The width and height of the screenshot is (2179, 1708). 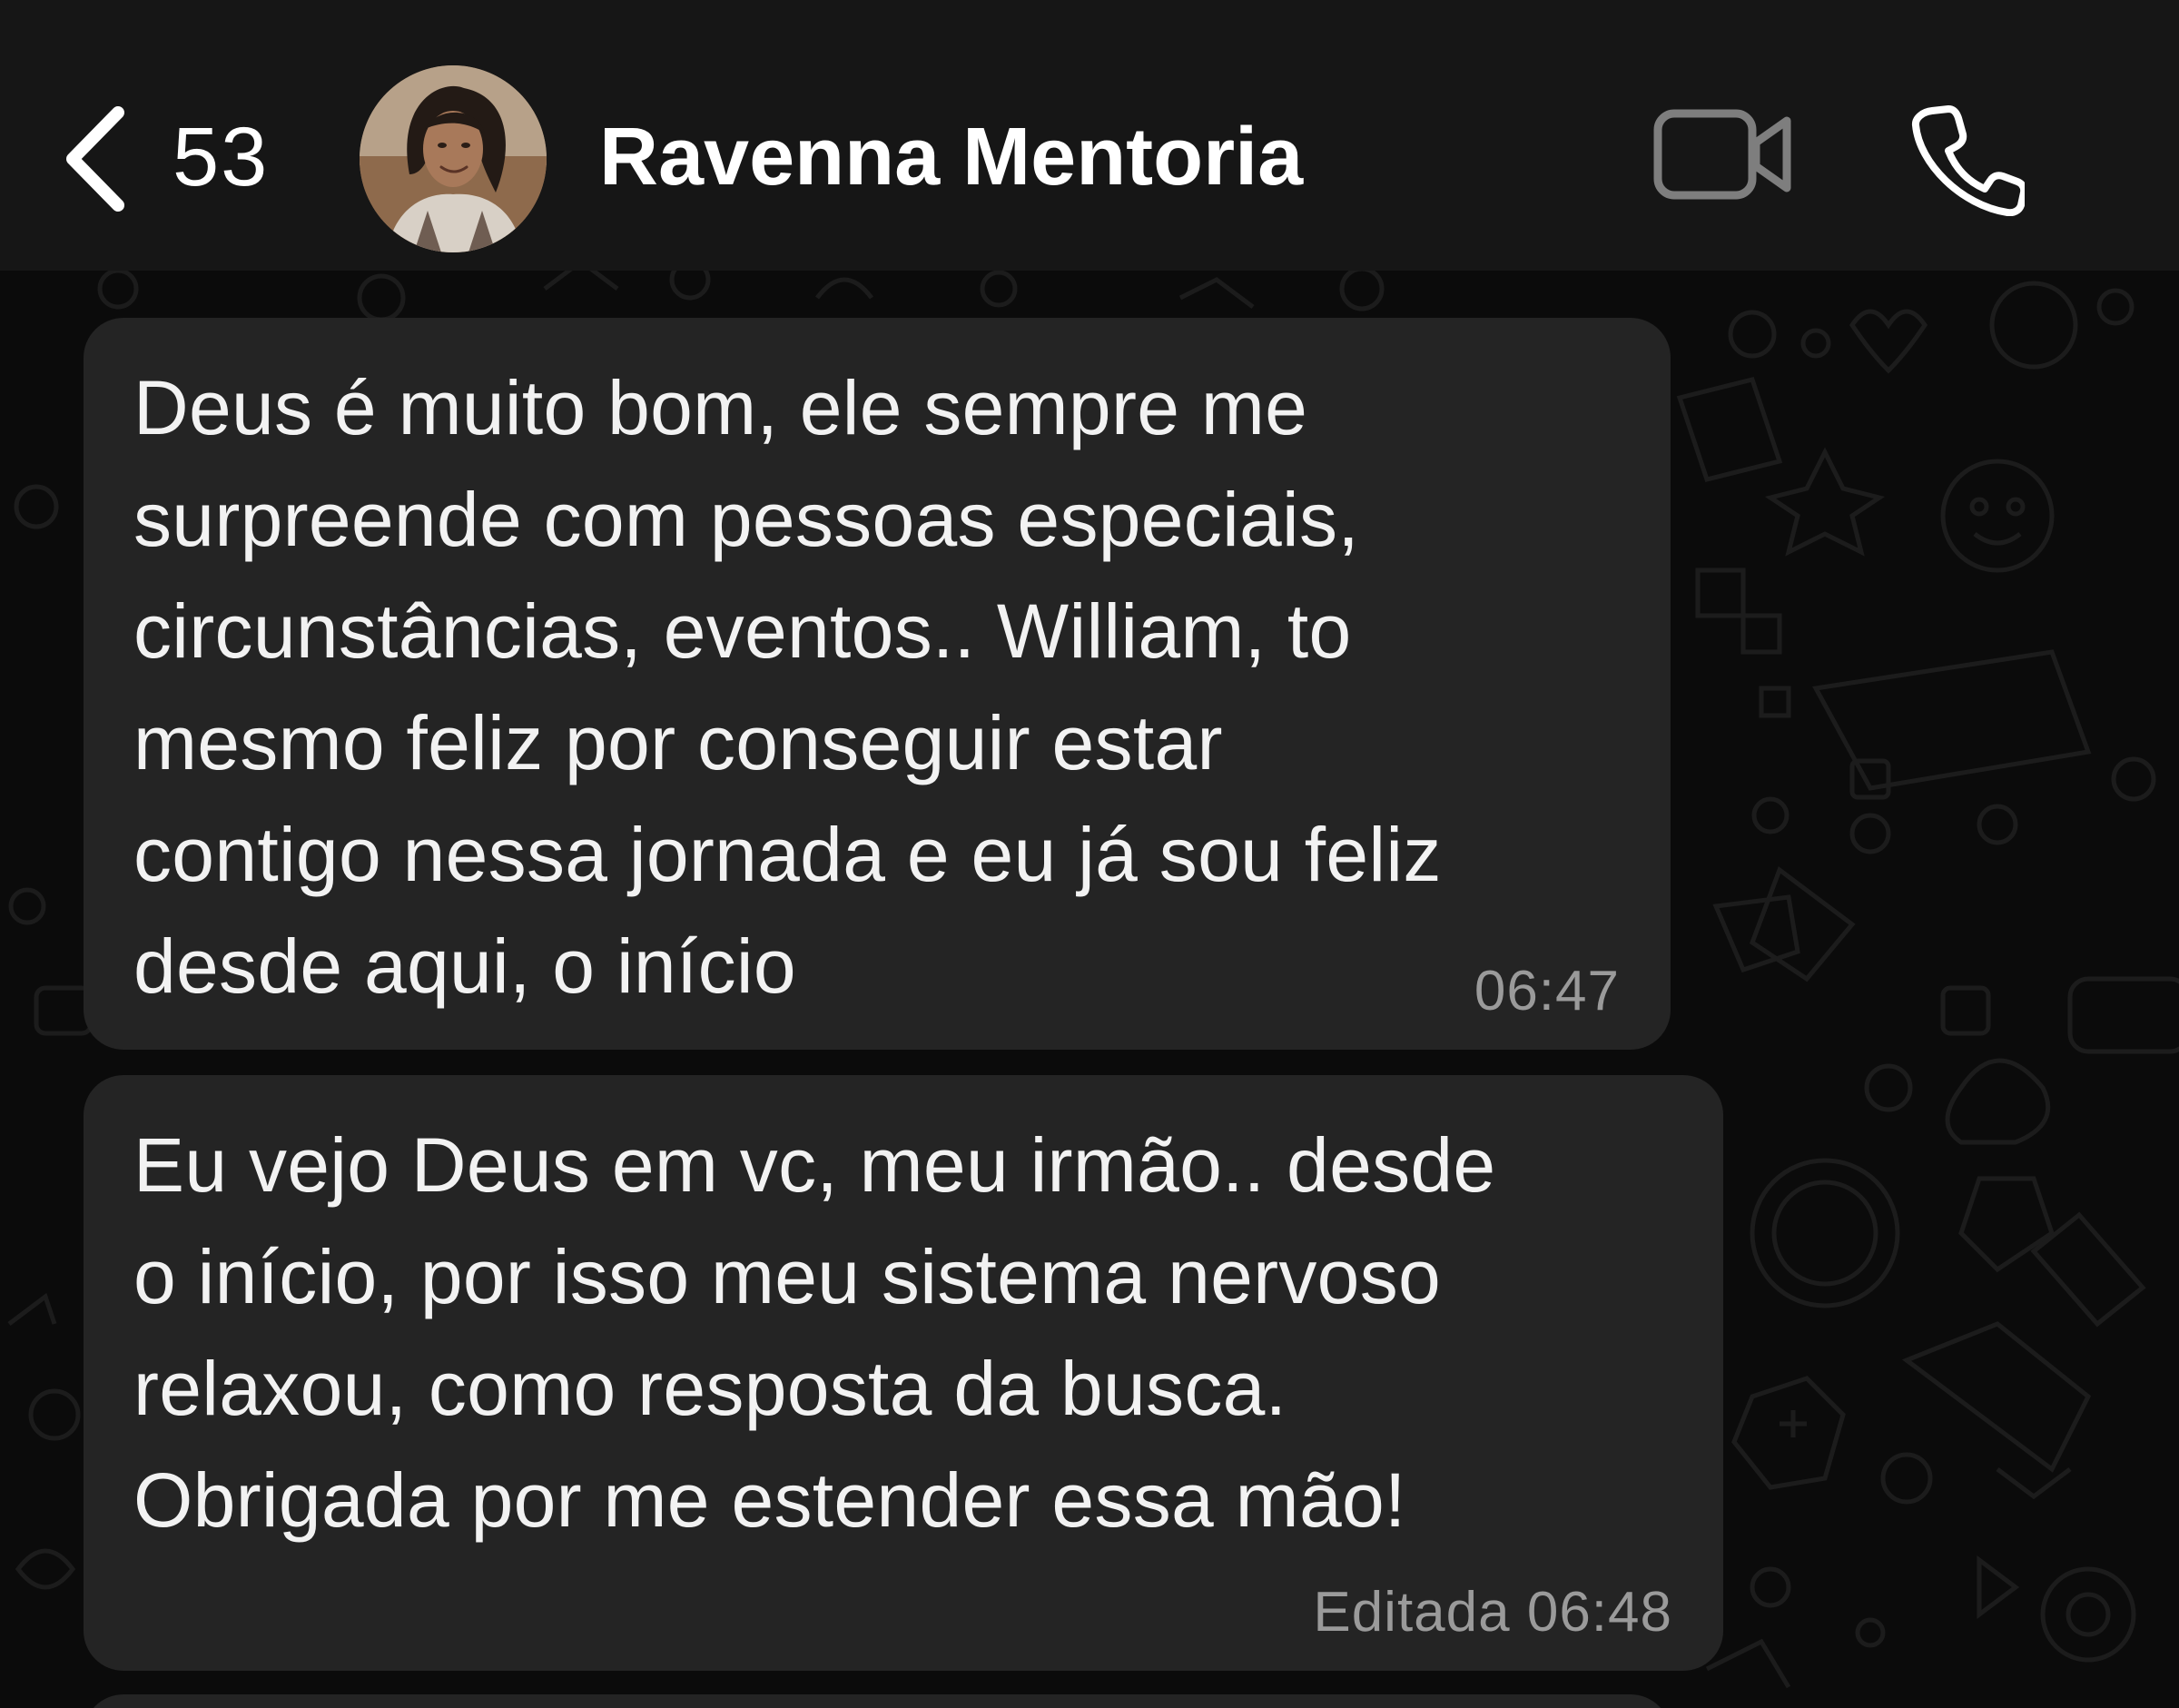 I want to click on back-button, so click(x=98, y=159).